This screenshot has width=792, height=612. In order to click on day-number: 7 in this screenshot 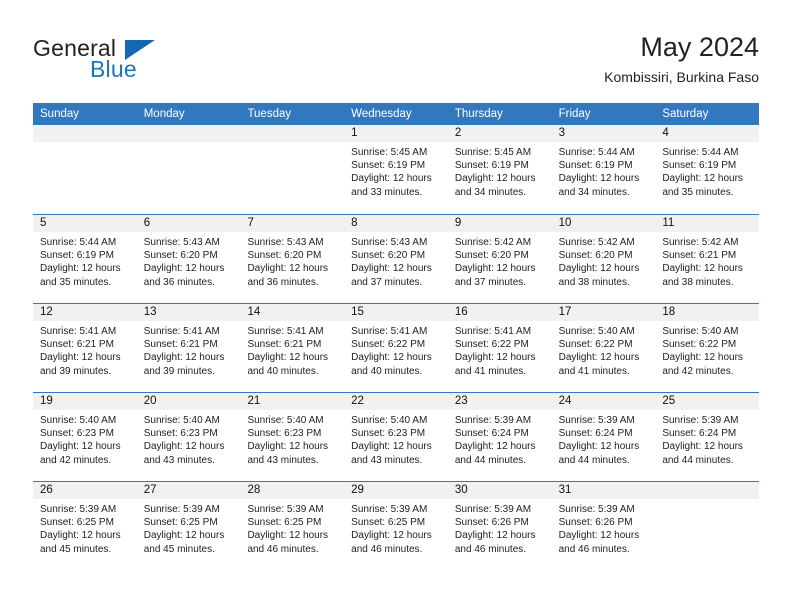, I will do `click(292, 223)`.